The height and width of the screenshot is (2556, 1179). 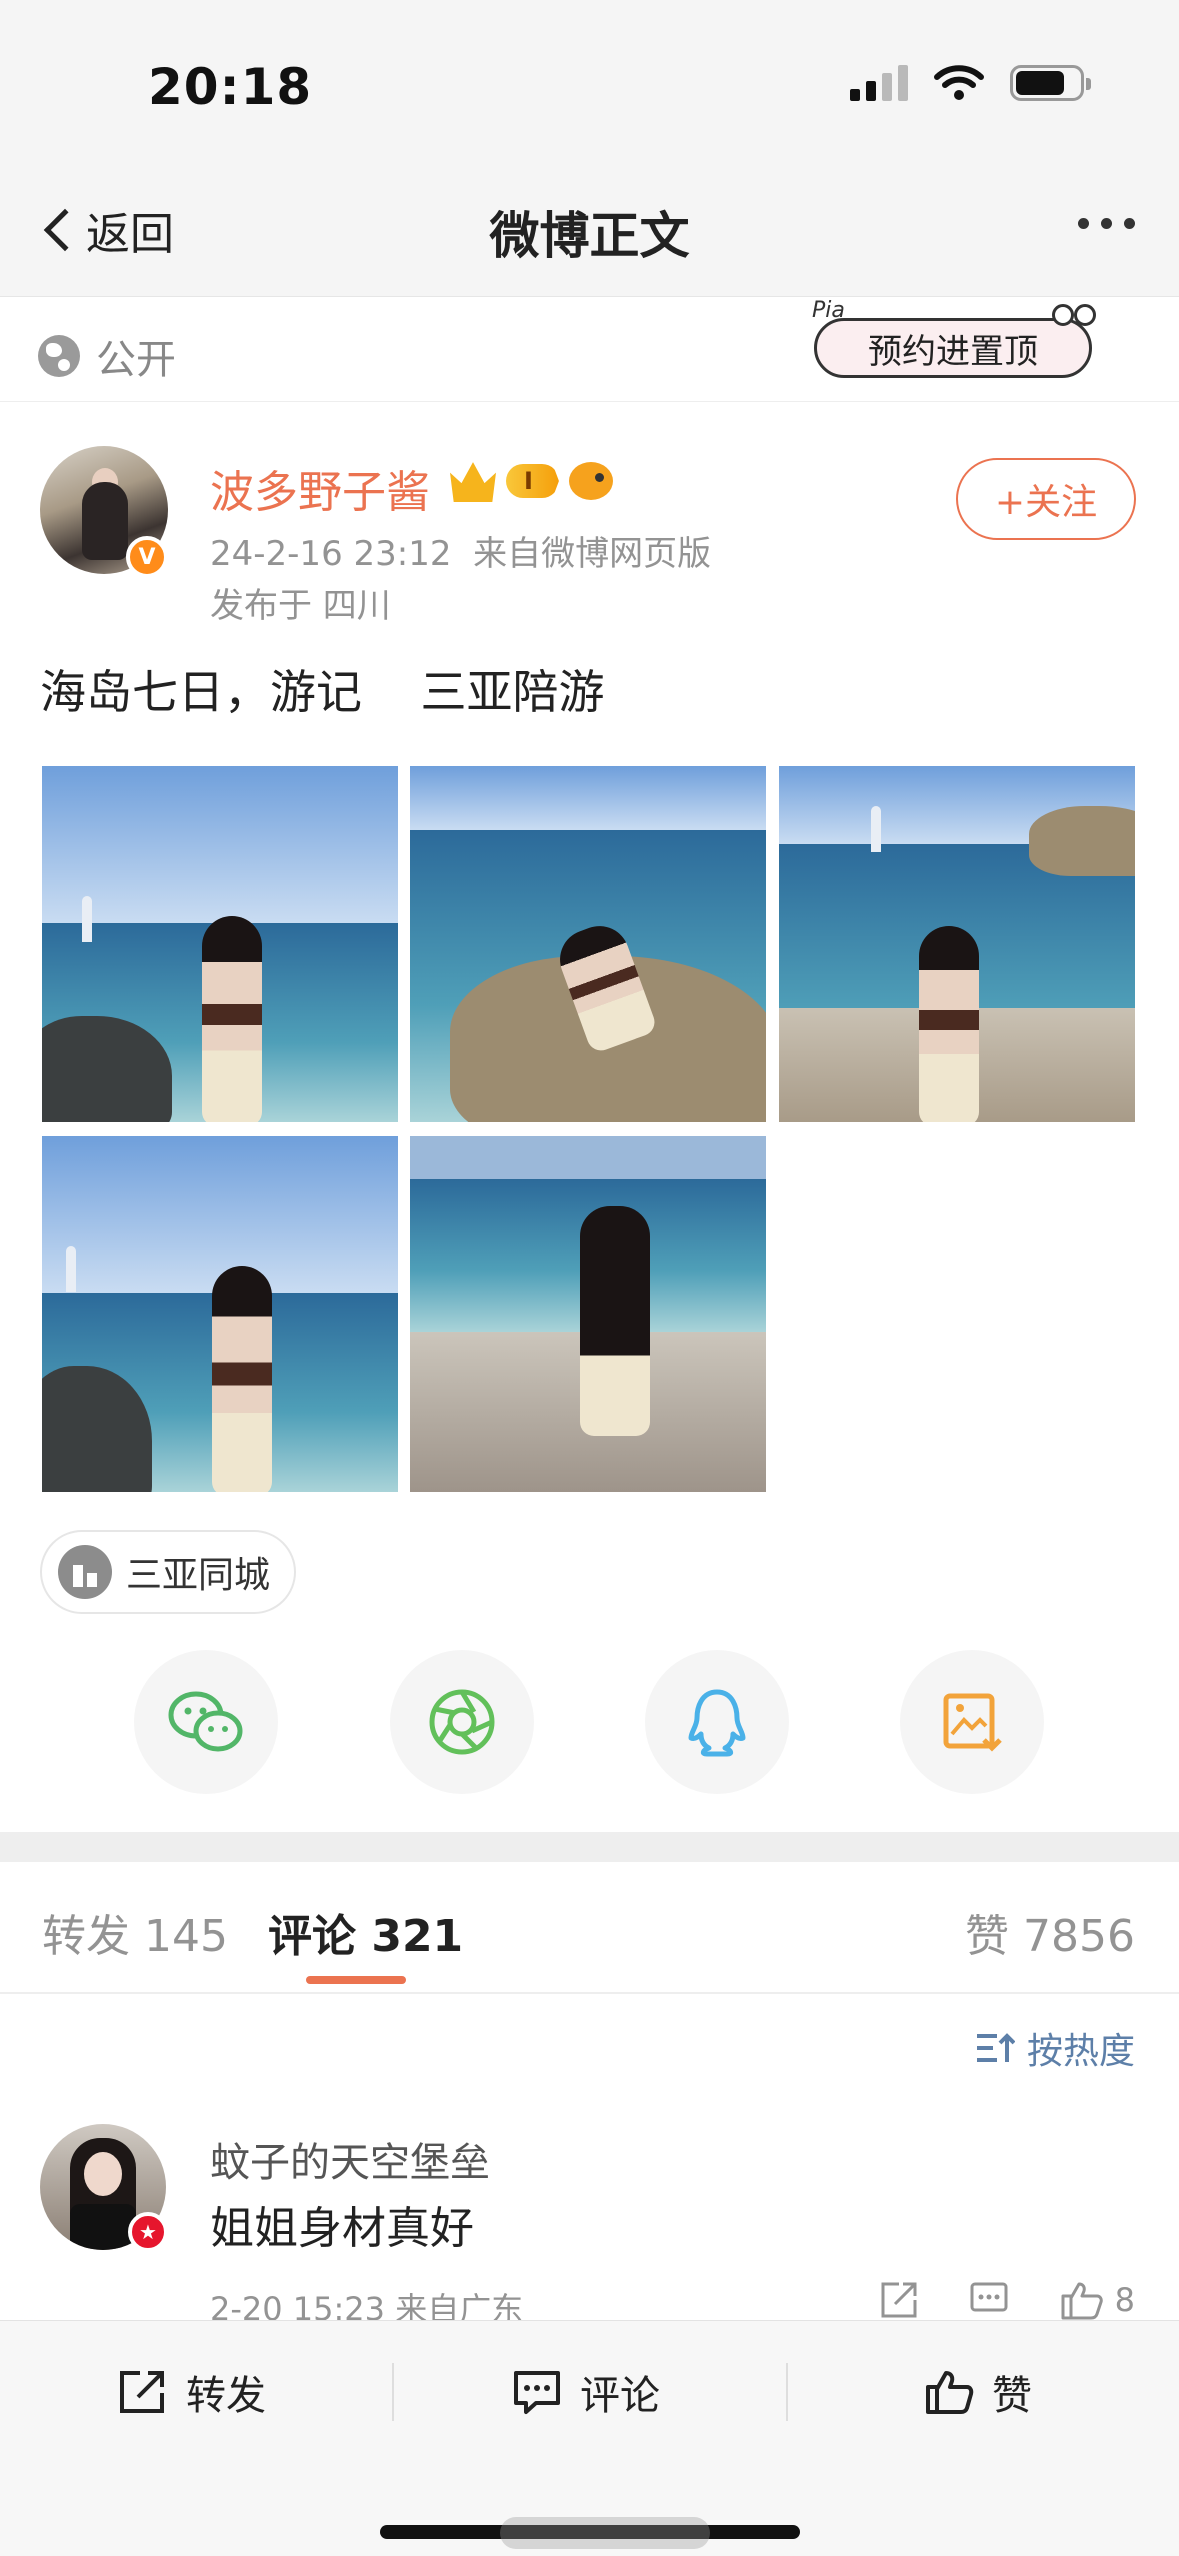 I want to click on tab-likes-count: 7856, so click(x=1079, y=1936).